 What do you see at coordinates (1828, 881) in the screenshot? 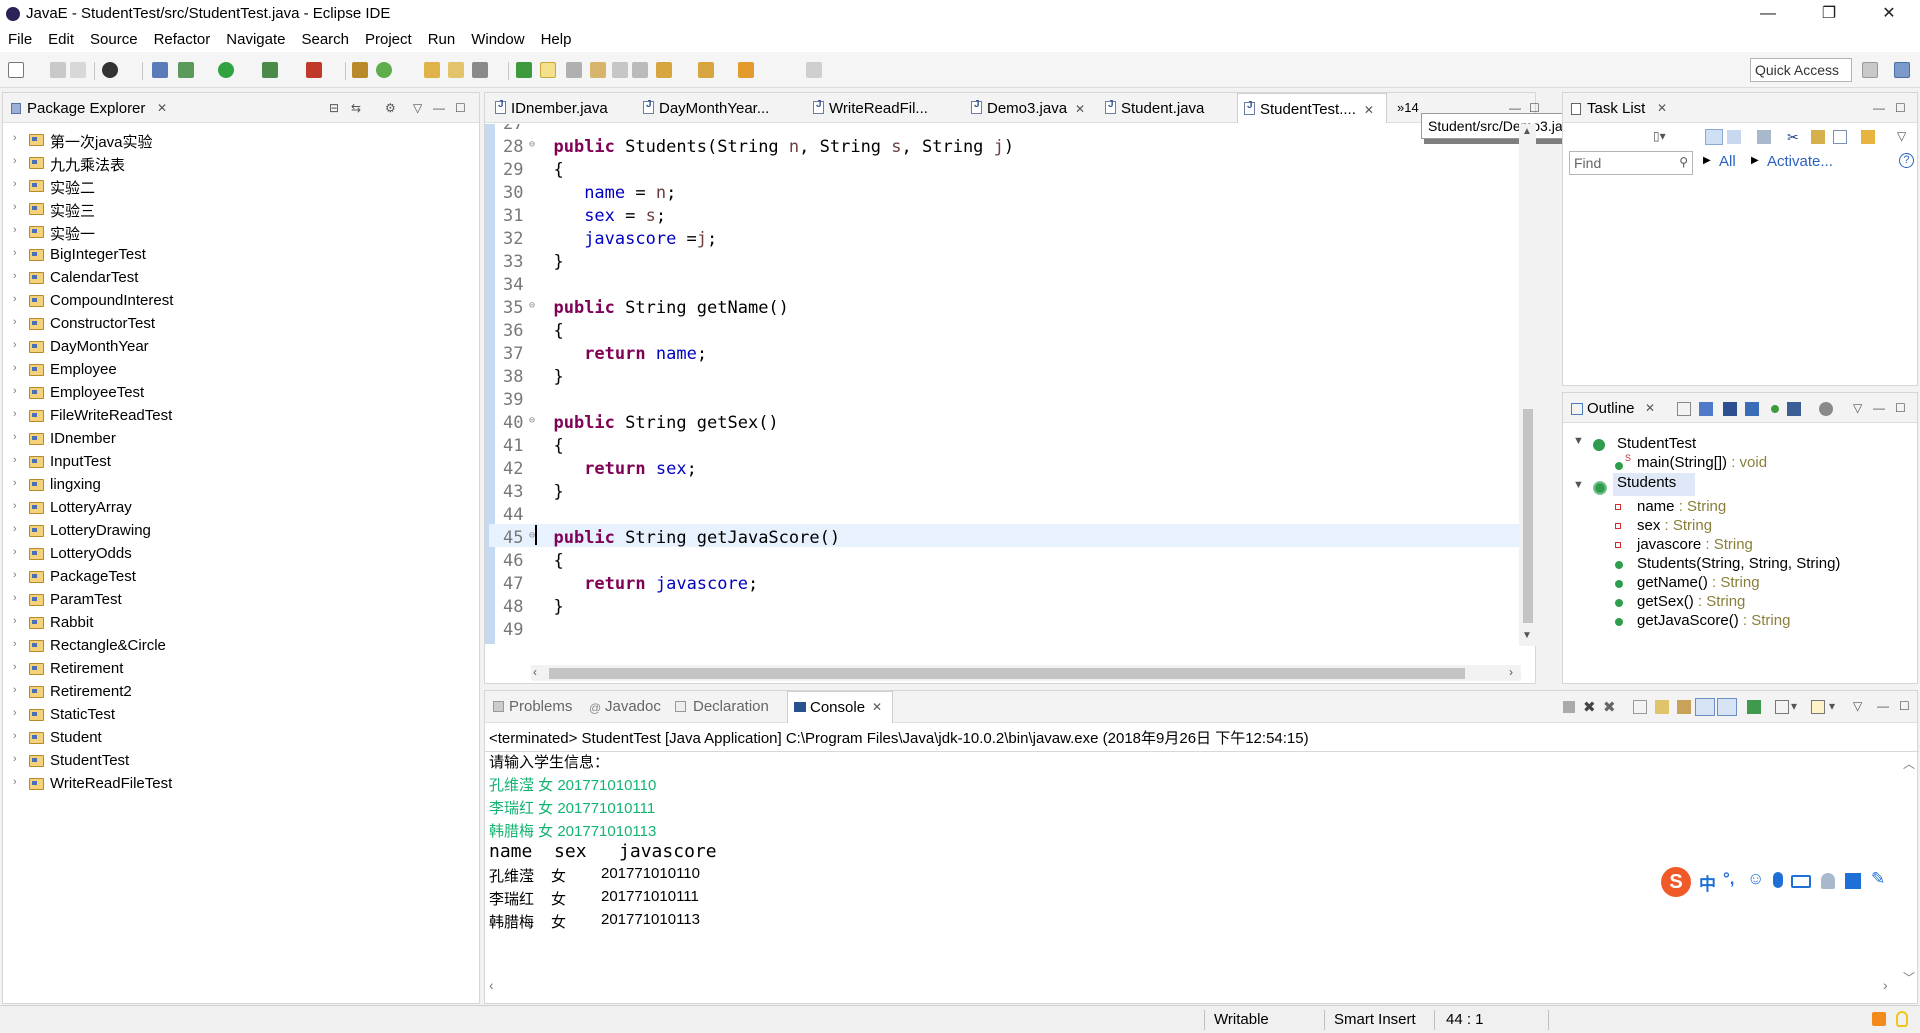
I see `user-icon` at bounding box center [1828, 881].